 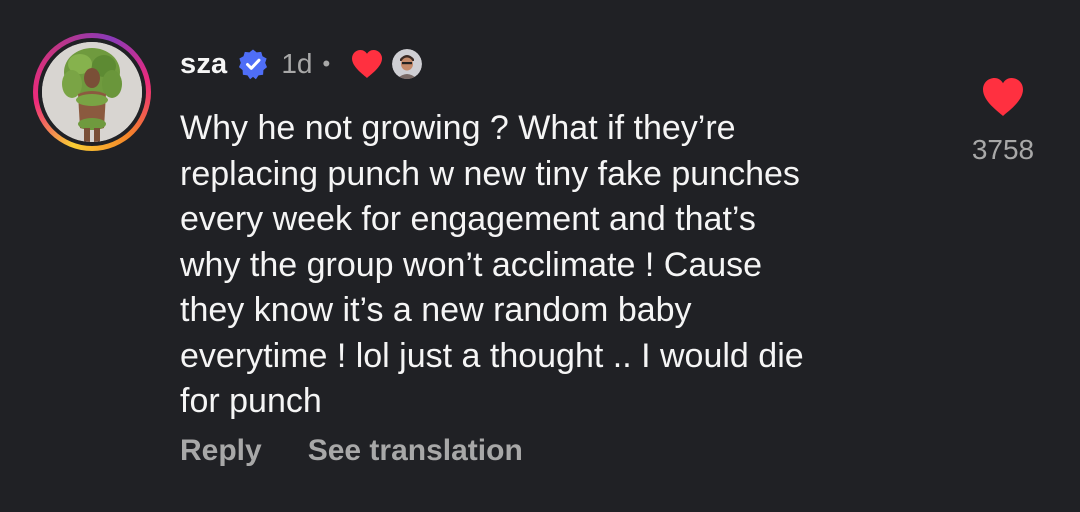 I want to click on comment-header: sza 1d •, so click(x=301, y=64).